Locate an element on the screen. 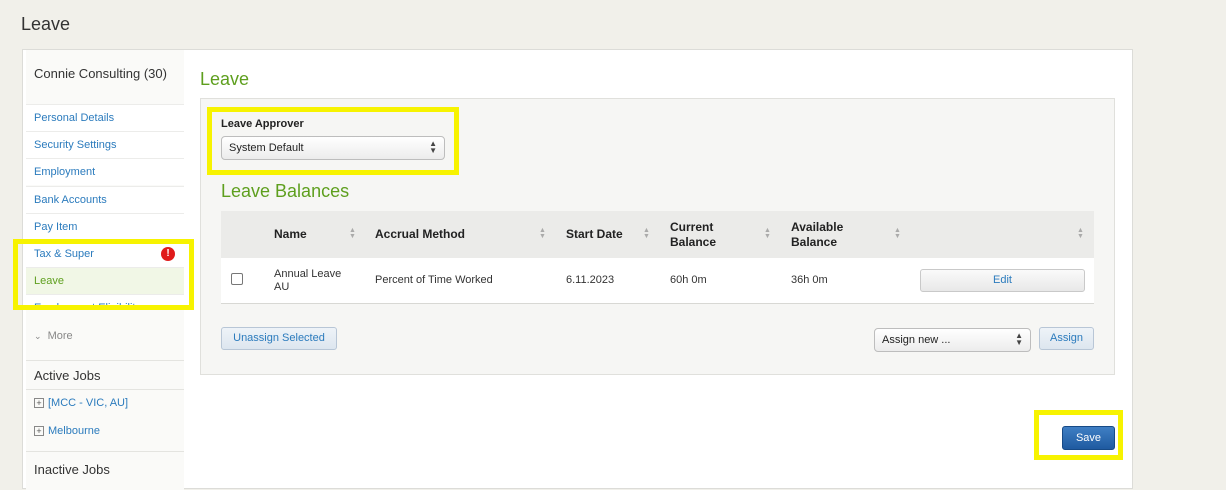  job-label: [MCC - VIC, AU] is located at coordinates (88, 403).